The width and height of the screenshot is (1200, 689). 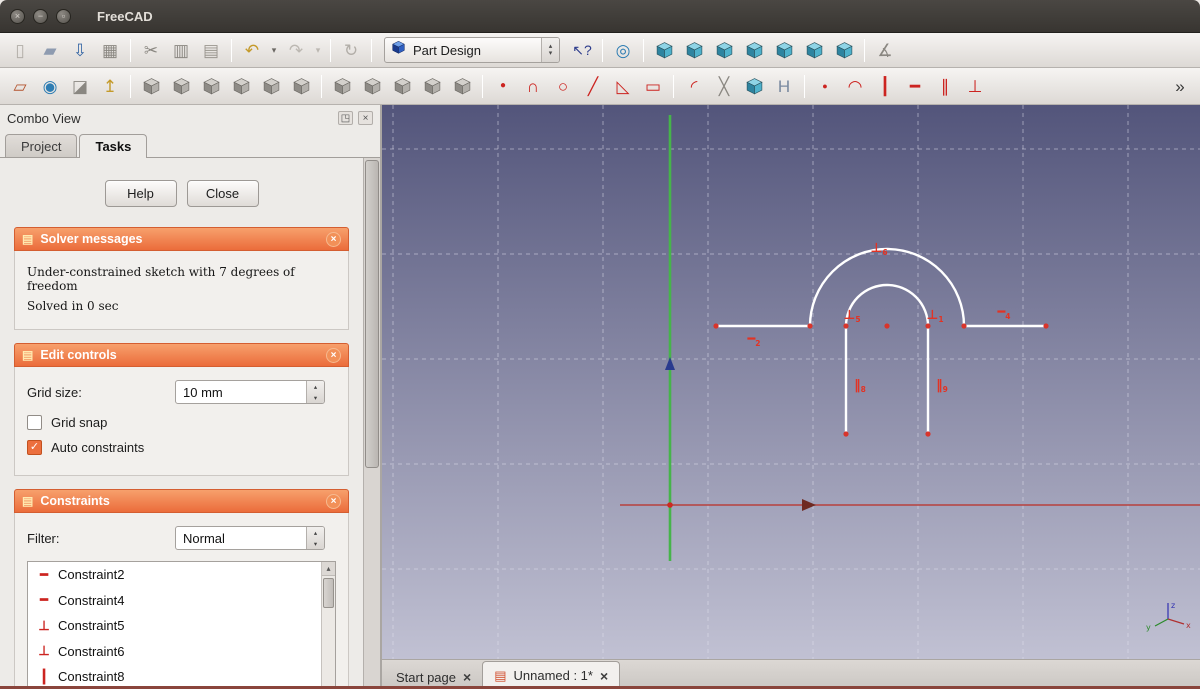 What do you see at coordinates (63, 16) in the screenshot?
I see `window-maximize-button: ▫` at bounding box center [63, 16].